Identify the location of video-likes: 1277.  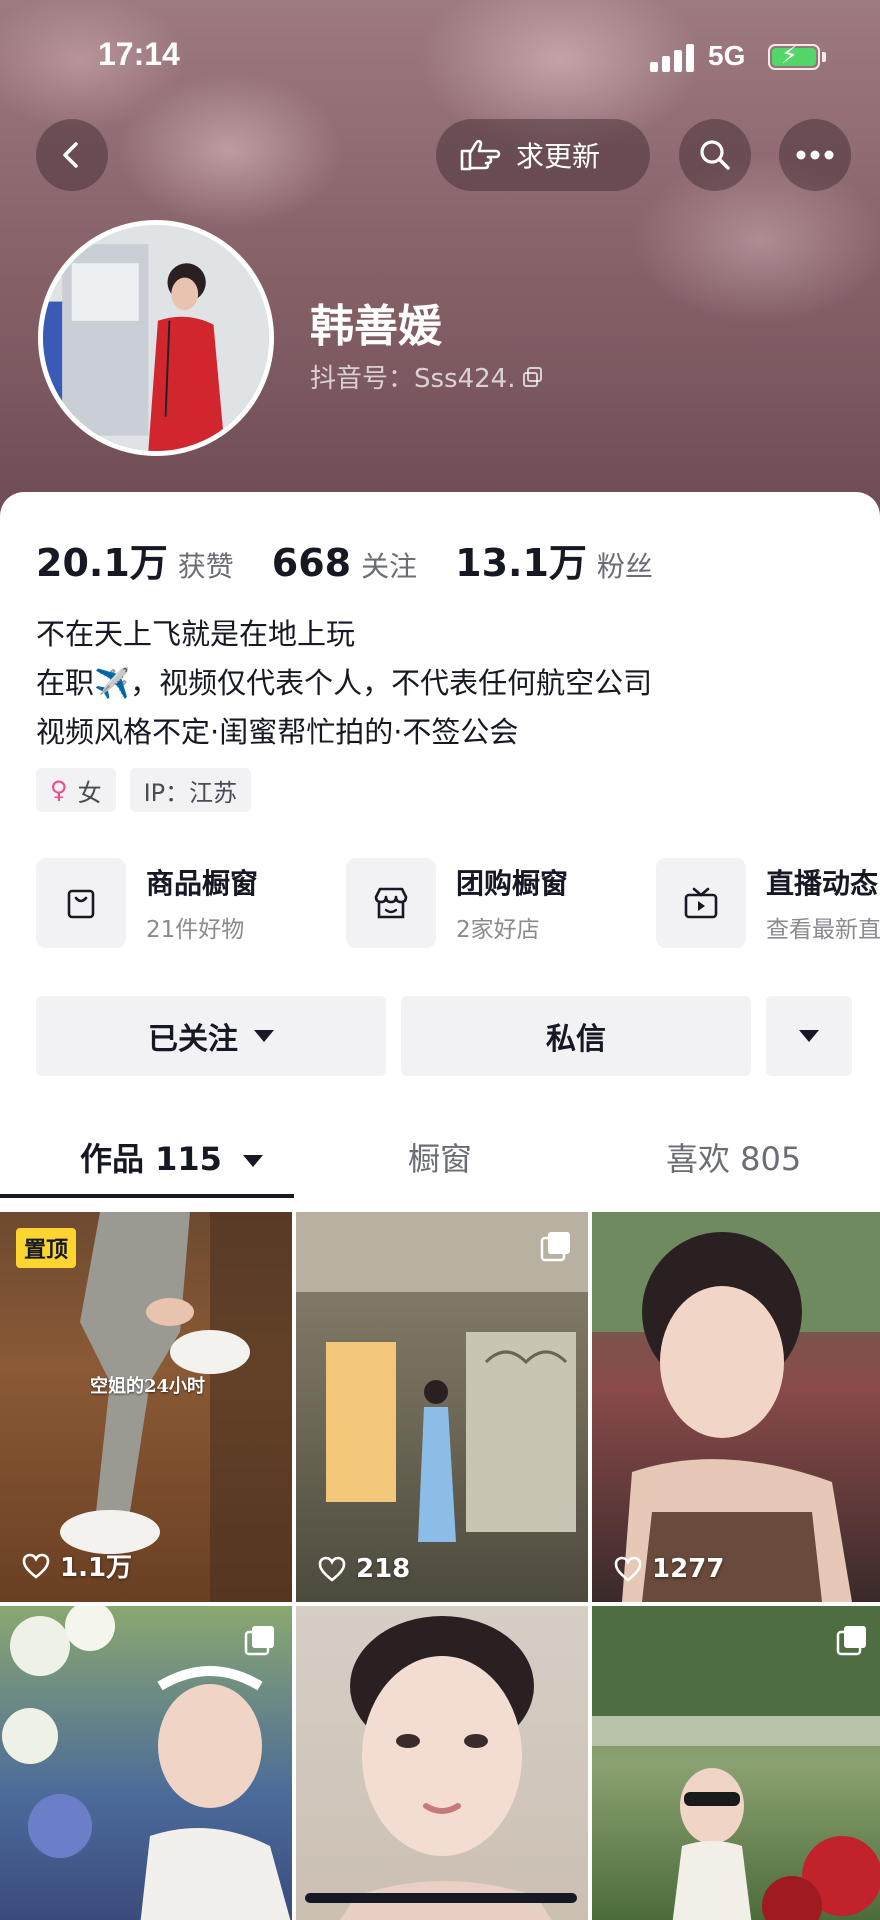
(669, 1569).